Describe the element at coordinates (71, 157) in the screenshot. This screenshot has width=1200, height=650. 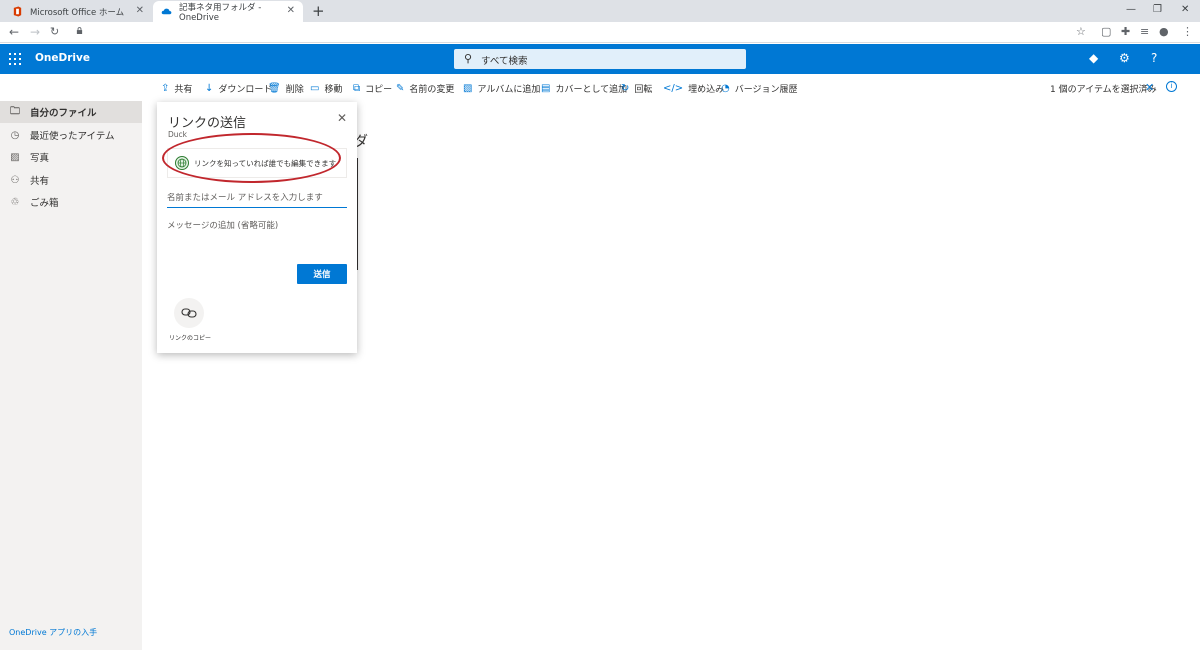
I see `sidebar-item-photos: ▨ 写真` at that location.